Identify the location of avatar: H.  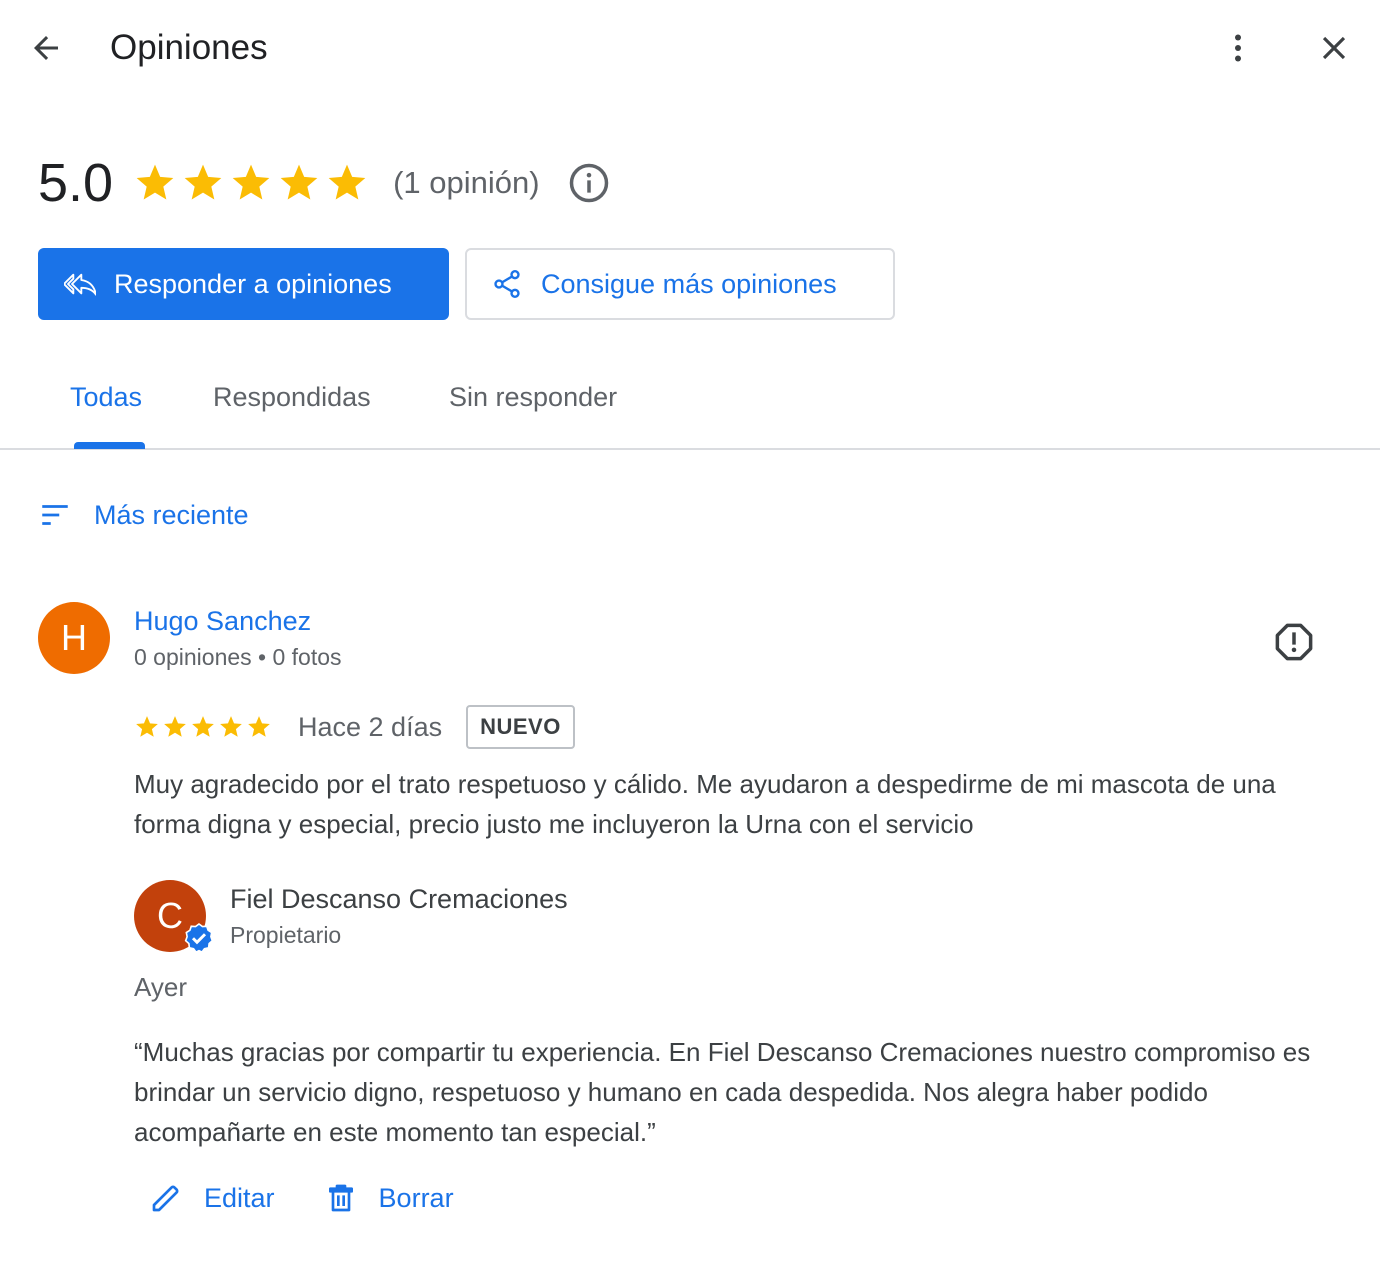
(74, 638).